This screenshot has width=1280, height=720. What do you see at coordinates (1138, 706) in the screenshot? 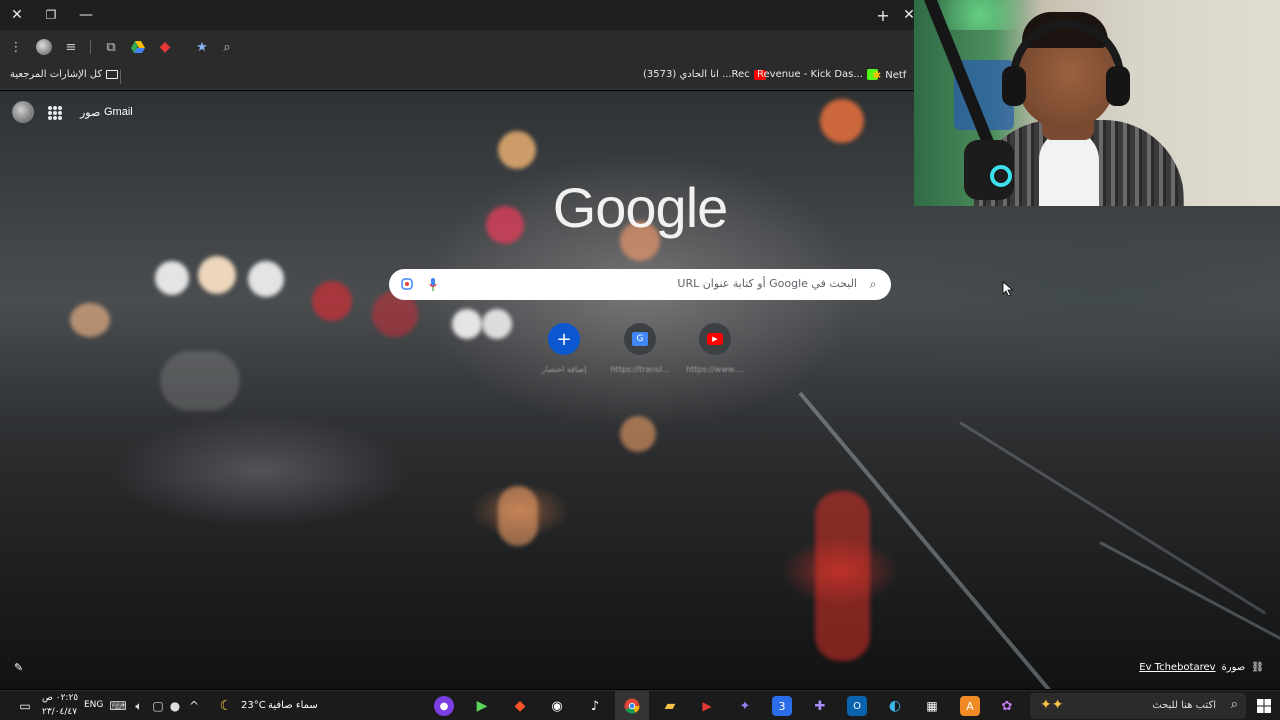
I see `taskbar-search-box: ✦✦ اكتب هنا للبحث ⌕` at bounding box center [1138, 706].